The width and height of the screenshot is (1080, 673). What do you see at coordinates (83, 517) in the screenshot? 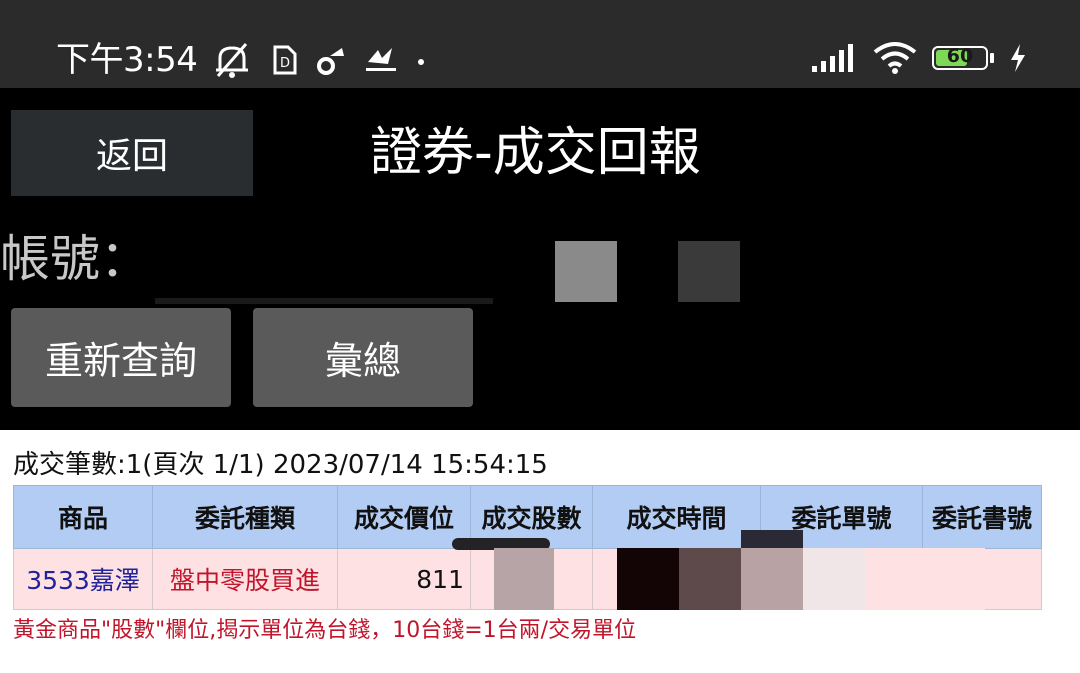
I see `column-header-product: 商品` at bounding box center [83, 517].